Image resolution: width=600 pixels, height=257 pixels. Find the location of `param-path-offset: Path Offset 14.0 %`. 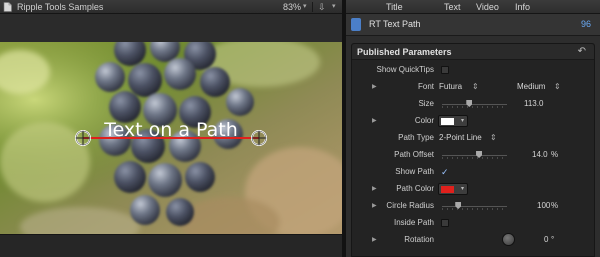

param-path-offset: Path Offset 14.0 % is located at coordinates (473, 155).